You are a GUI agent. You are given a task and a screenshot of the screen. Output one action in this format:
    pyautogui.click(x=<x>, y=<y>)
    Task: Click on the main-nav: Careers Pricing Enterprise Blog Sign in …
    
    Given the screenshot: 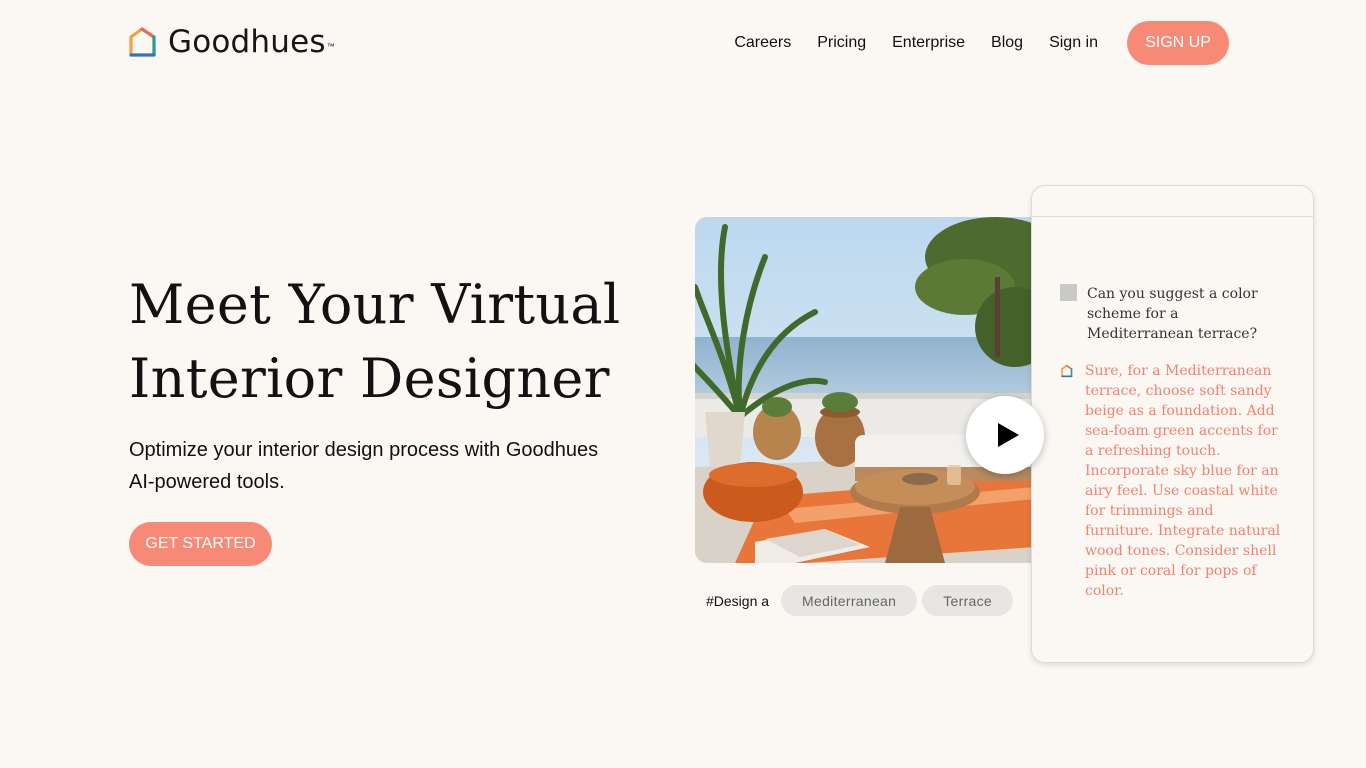 What is the action you would take?
    pyautogui.click(x=981, y=43)
    